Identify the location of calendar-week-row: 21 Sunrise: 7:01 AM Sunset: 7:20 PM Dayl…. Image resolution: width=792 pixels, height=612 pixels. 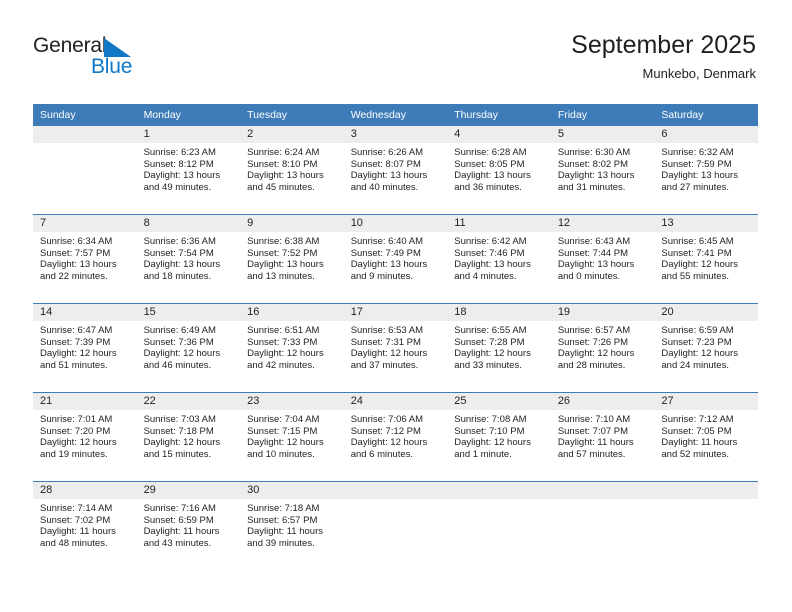
(395, 437).